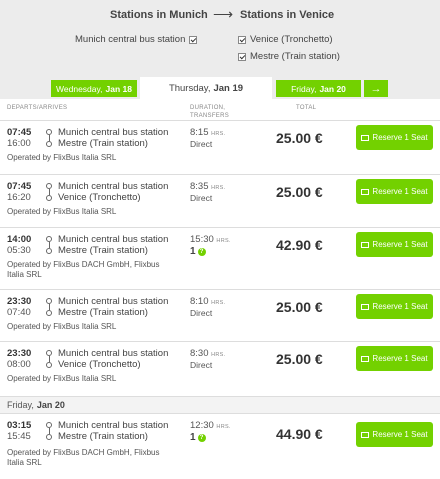 The width and height of the screenshot is (440, 479). Describe the element at coordinates (118, 88) in the screenshot. I see `tab-date: Jan 18` at that location.